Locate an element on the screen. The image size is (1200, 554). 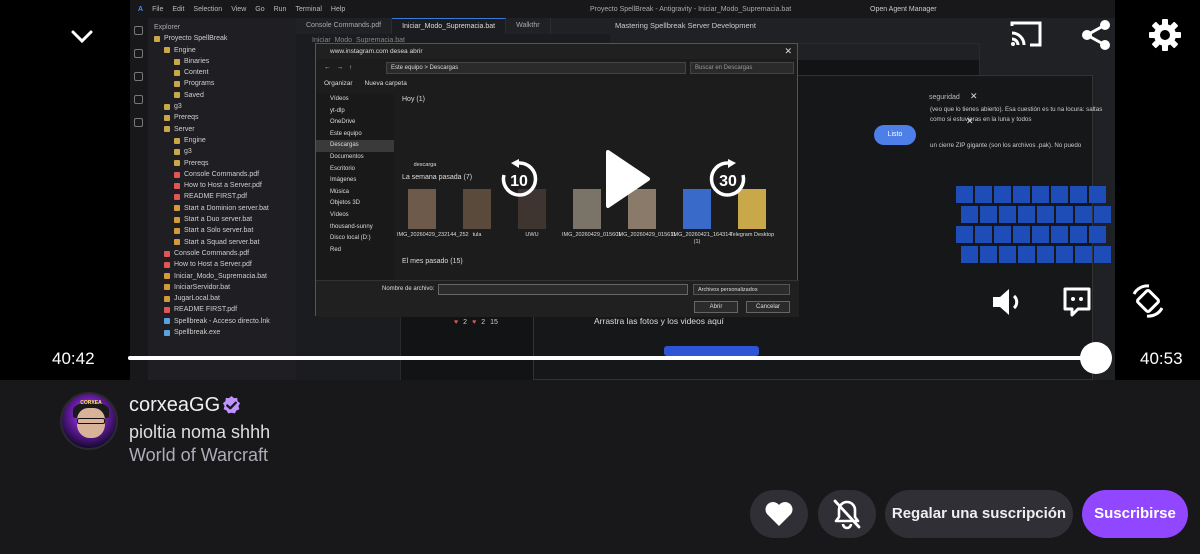
bell-off-icon is located at coordinates (847, 514).